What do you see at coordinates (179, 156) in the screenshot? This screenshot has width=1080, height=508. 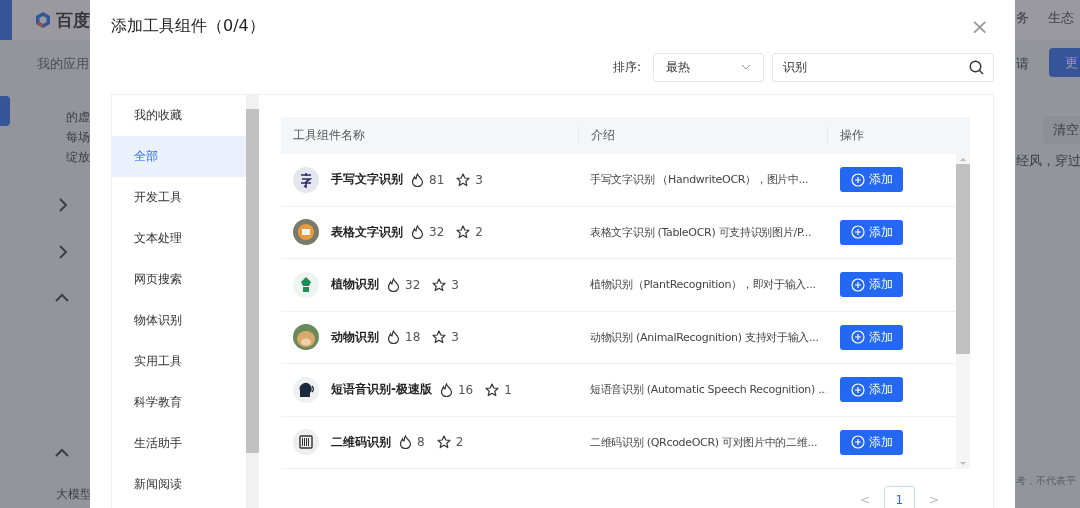 I see `category-item: 全部` at bounding box center [179, 156].